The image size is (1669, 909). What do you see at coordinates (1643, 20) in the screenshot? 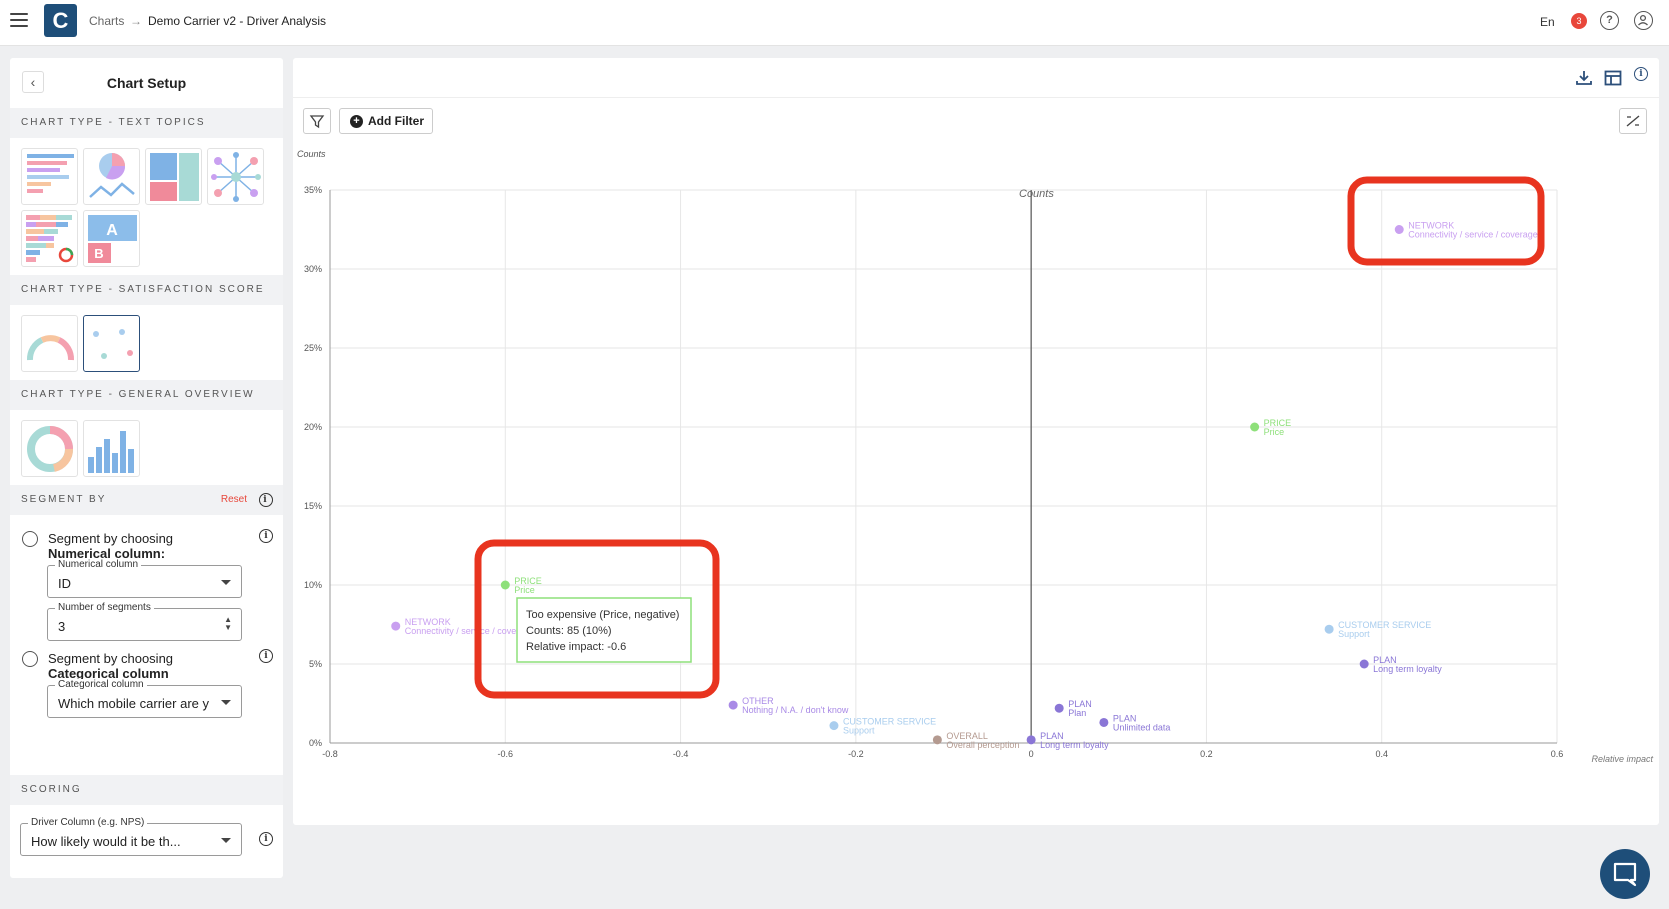
I see `account-icon` at bounding box center [1643, 20].